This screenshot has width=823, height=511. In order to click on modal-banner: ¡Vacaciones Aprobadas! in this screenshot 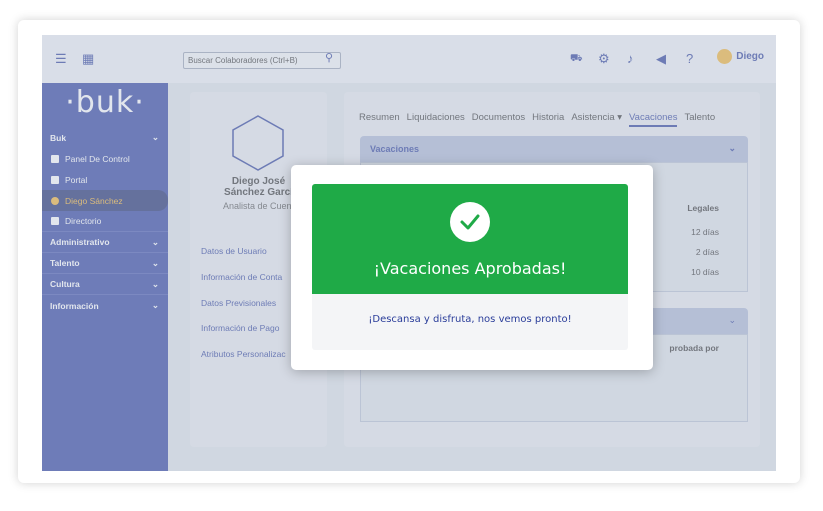, I will do `click(470, 239)`.